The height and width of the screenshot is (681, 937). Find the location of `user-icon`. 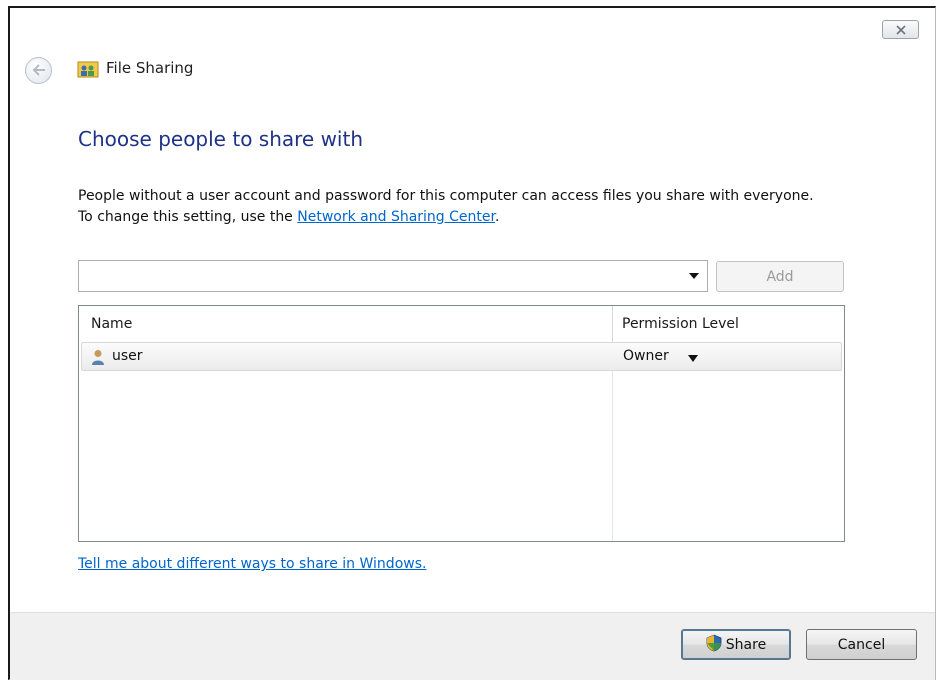

user-icon is located at coordinates (98, 357).